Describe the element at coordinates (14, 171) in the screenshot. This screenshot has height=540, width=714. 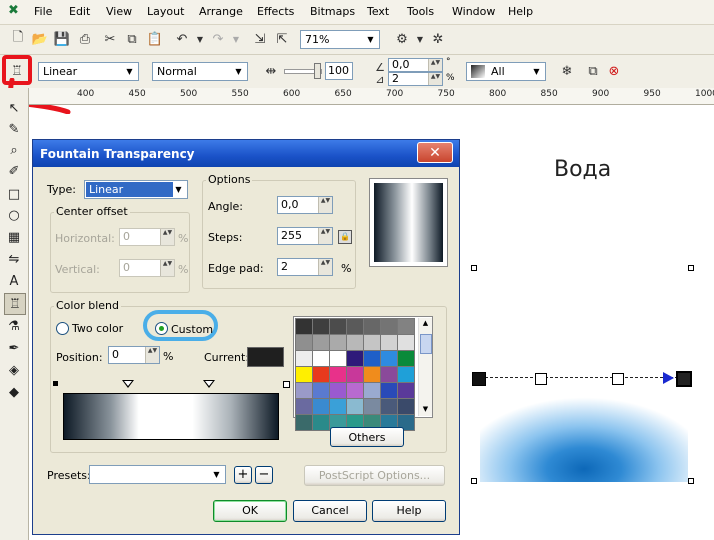
I see `freehand-tool-icon: ✐` at that location.